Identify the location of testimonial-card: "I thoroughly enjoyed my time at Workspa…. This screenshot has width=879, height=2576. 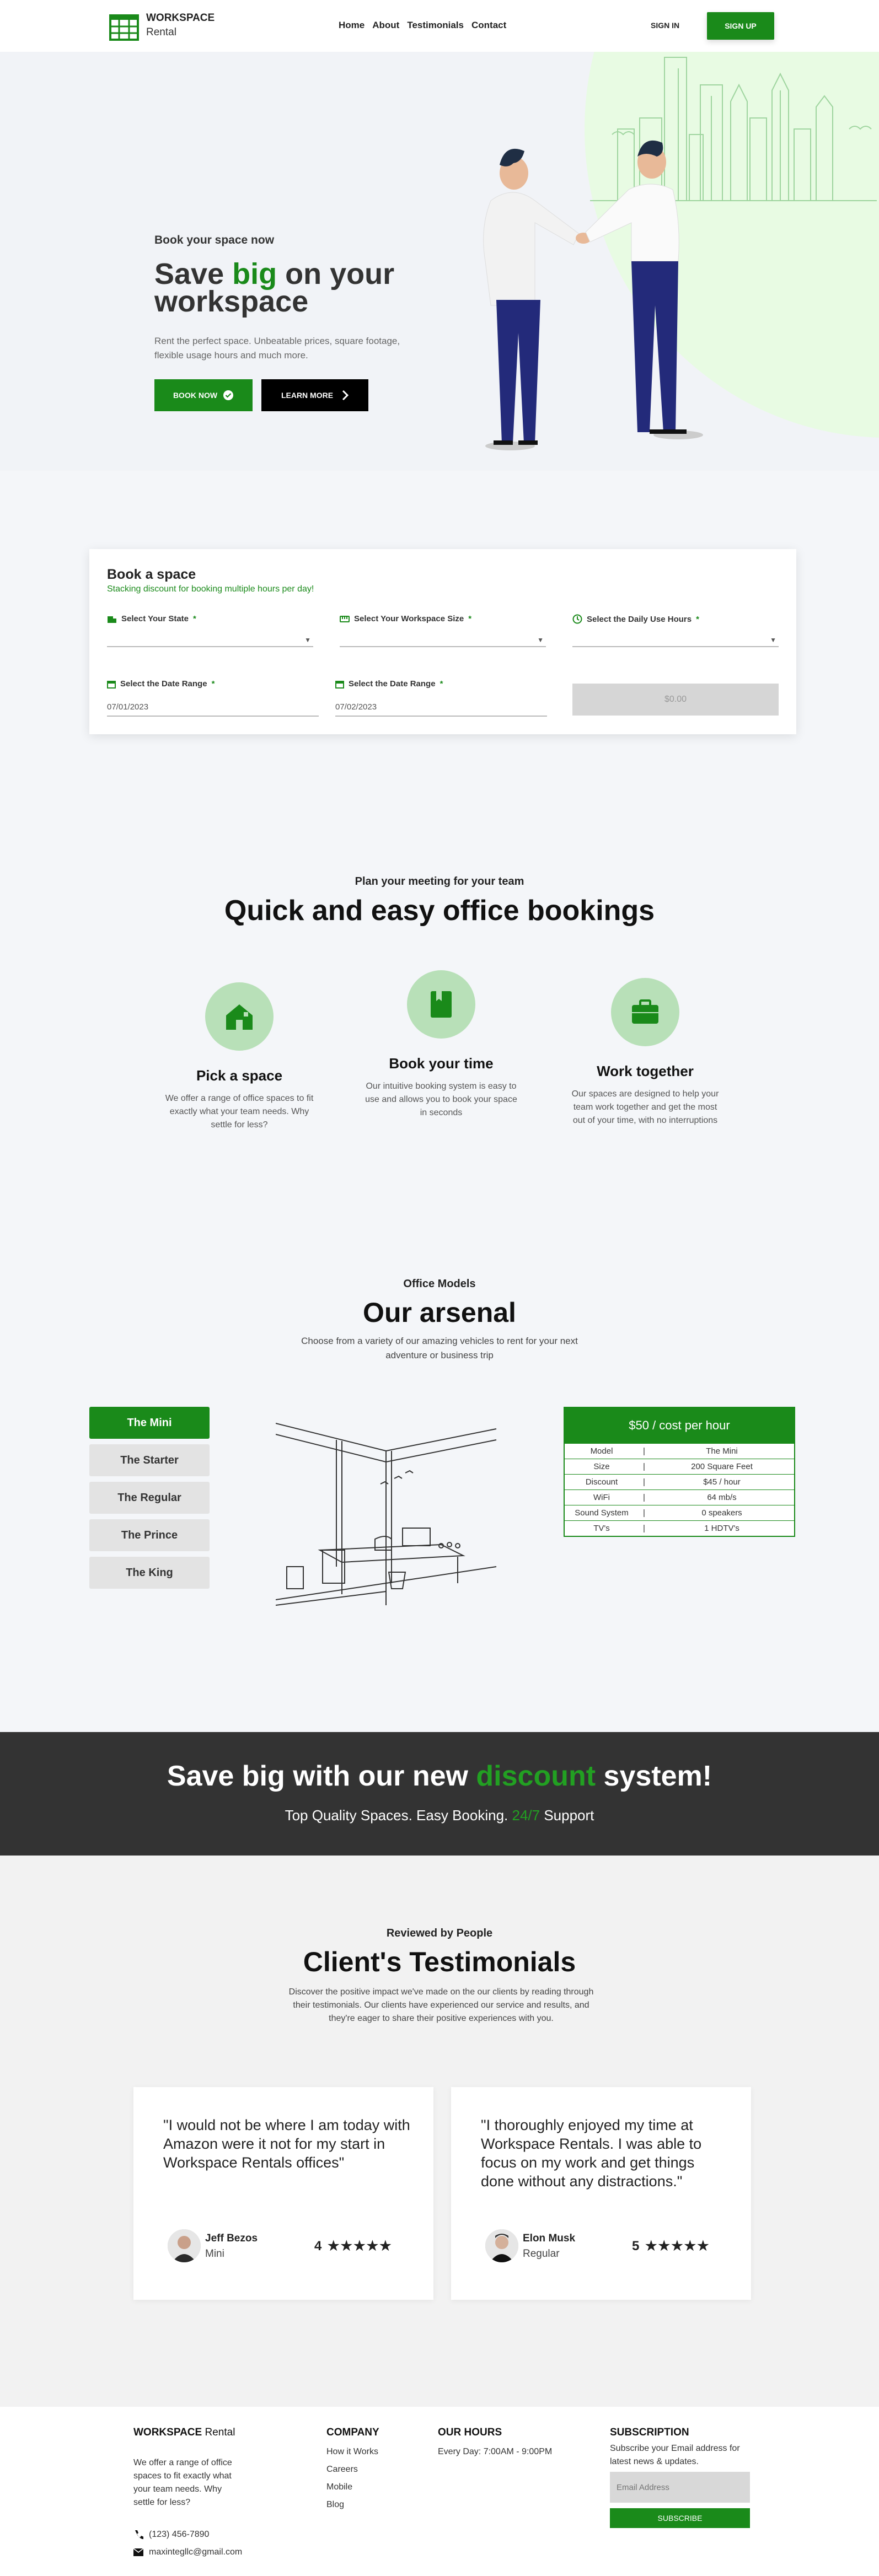
(601, 2193).